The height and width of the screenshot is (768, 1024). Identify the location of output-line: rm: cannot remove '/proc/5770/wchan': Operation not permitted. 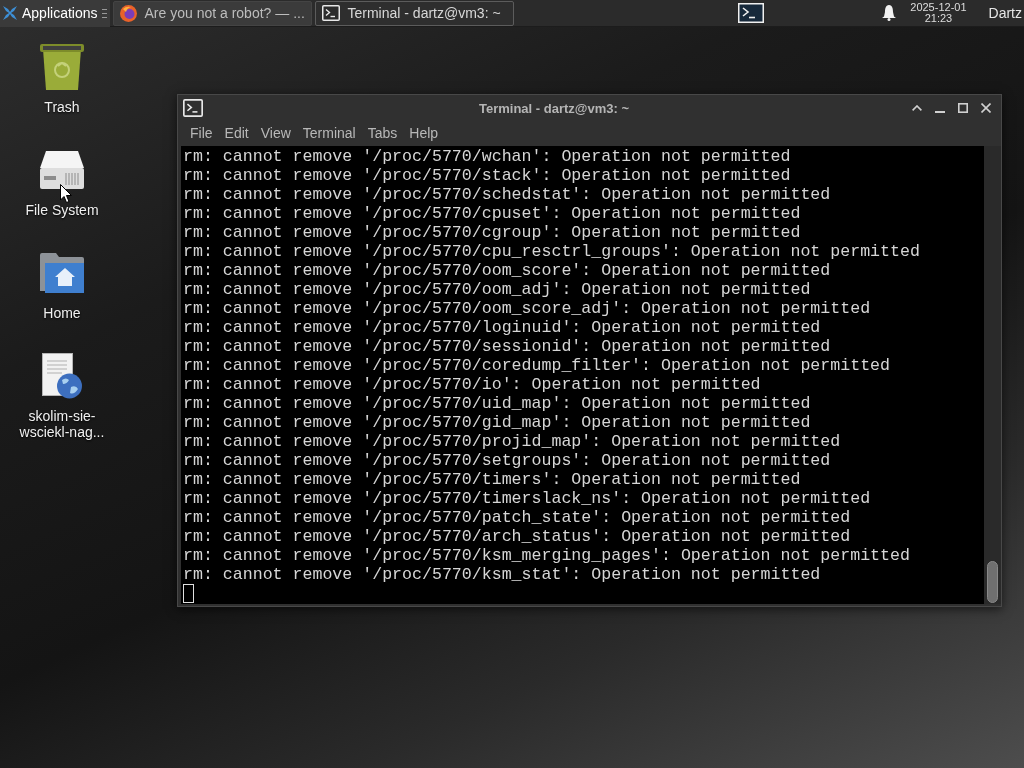
(487, 156).